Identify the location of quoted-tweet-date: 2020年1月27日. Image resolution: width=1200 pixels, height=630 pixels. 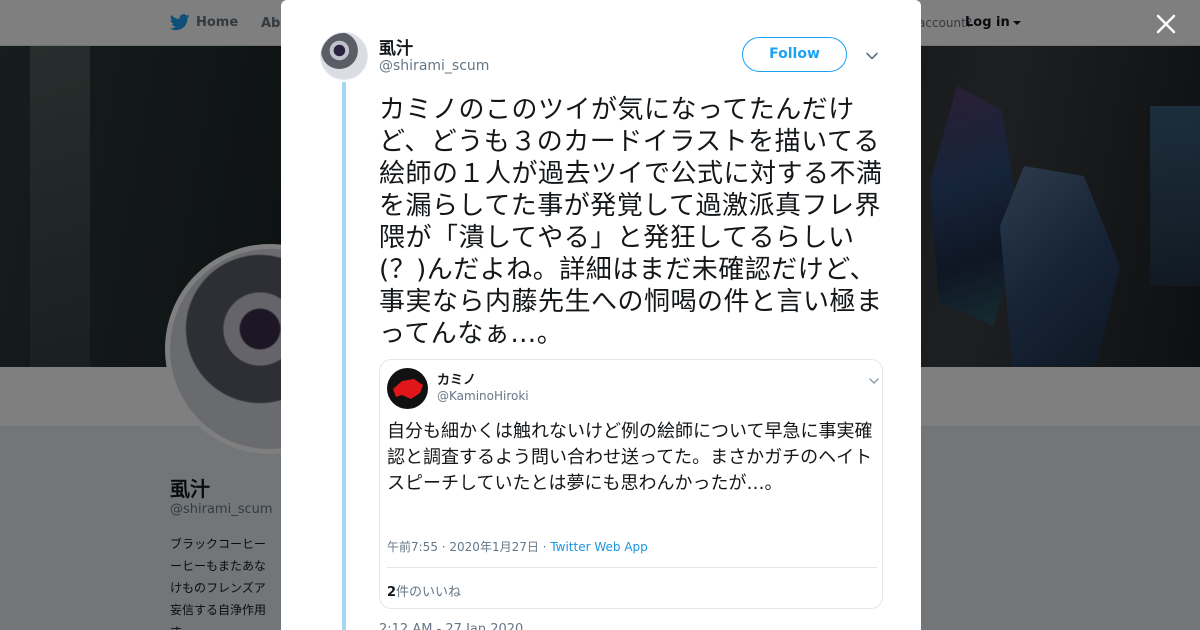
(493, 547).